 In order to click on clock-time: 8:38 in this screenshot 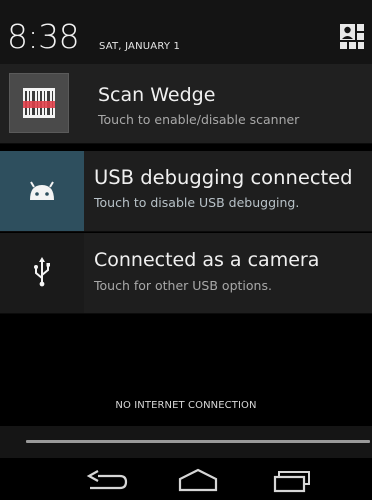, I will do `click(43, 36)`.